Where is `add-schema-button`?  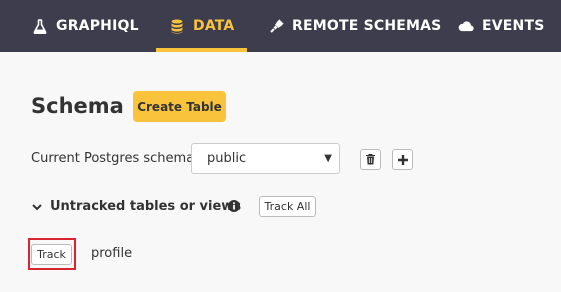 add-schema-button is located at coordinates (402, 159).